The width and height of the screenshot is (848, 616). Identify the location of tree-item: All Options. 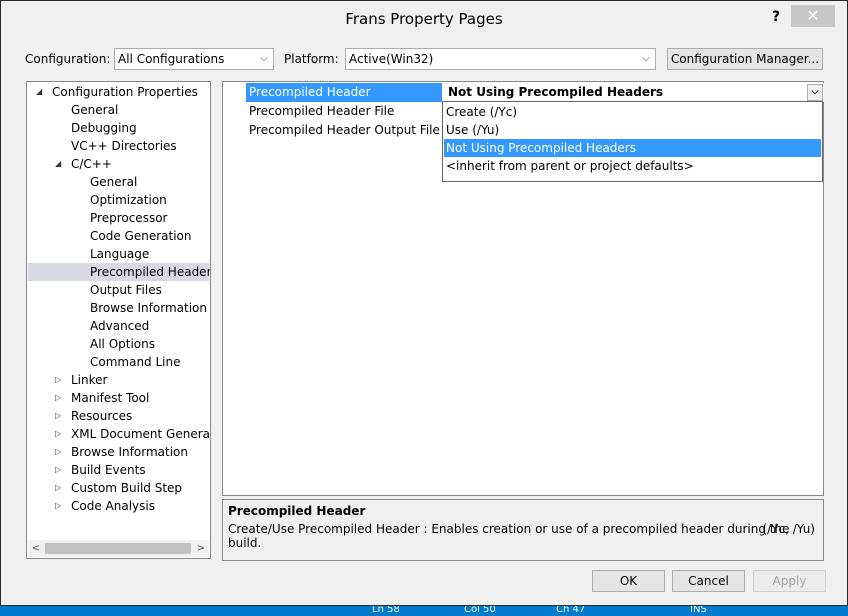
(118, 344).